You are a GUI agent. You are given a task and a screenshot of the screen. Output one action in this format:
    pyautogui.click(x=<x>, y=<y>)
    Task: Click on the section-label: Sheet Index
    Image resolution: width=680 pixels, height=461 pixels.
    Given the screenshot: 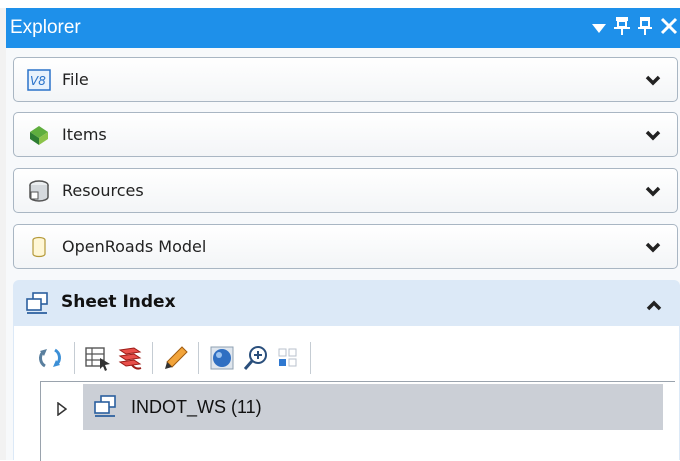 What is the action you would take?
    pyautogui.click(x=118, y=302)
    